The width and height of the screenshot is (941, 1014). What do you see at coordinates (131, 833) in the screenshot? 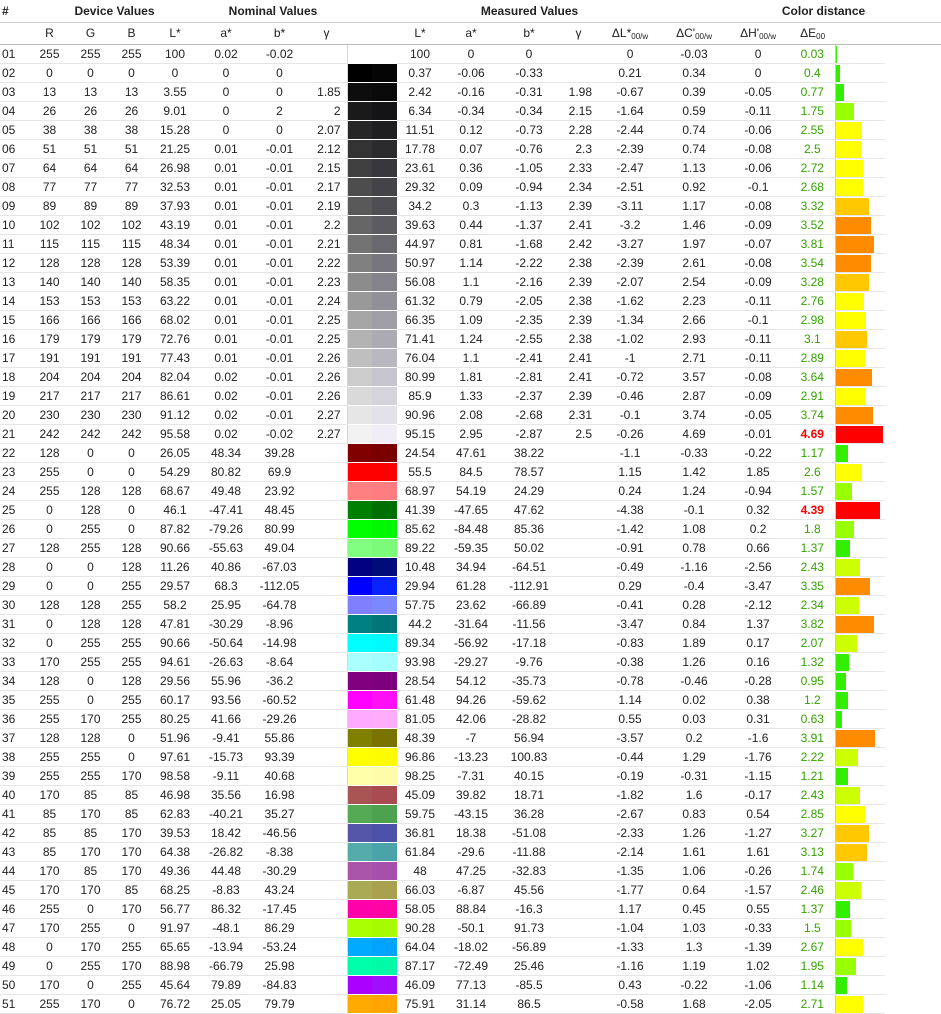
I see `device-b: 170` at bounding box center [131, 833].